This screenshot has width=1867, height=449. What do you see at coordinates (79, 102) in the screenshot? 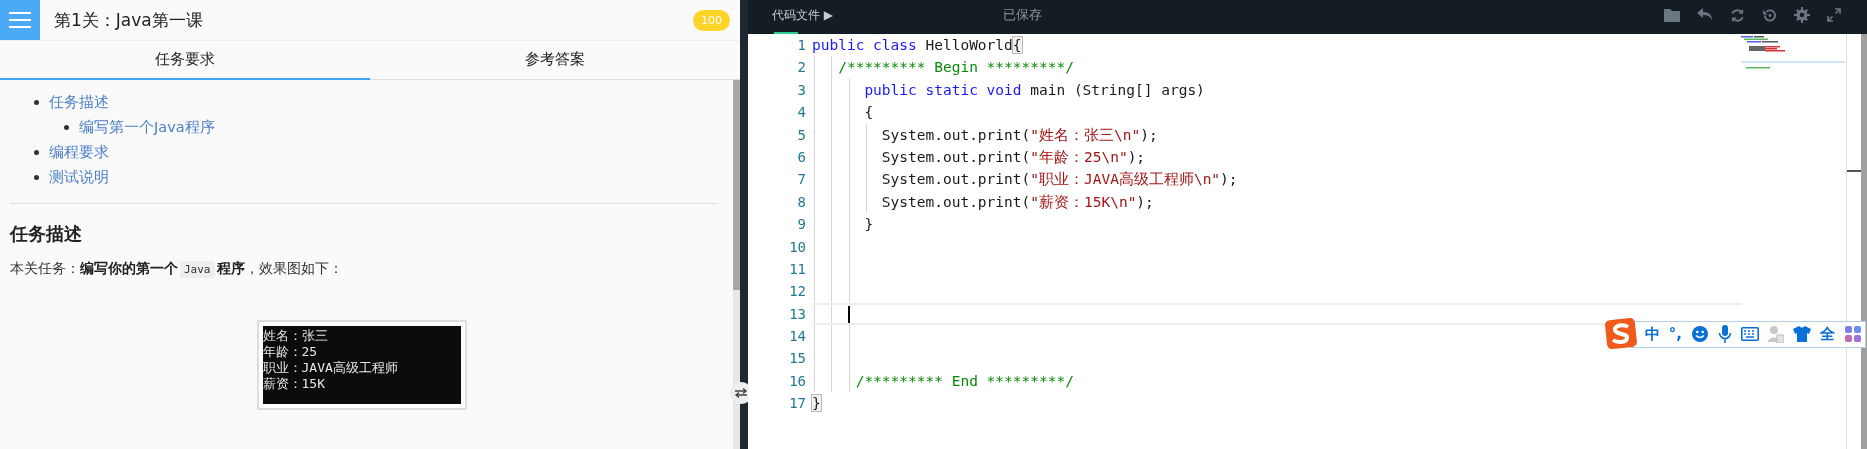
I see `toc-link: 任务描述` at bounding box center [79, 102].